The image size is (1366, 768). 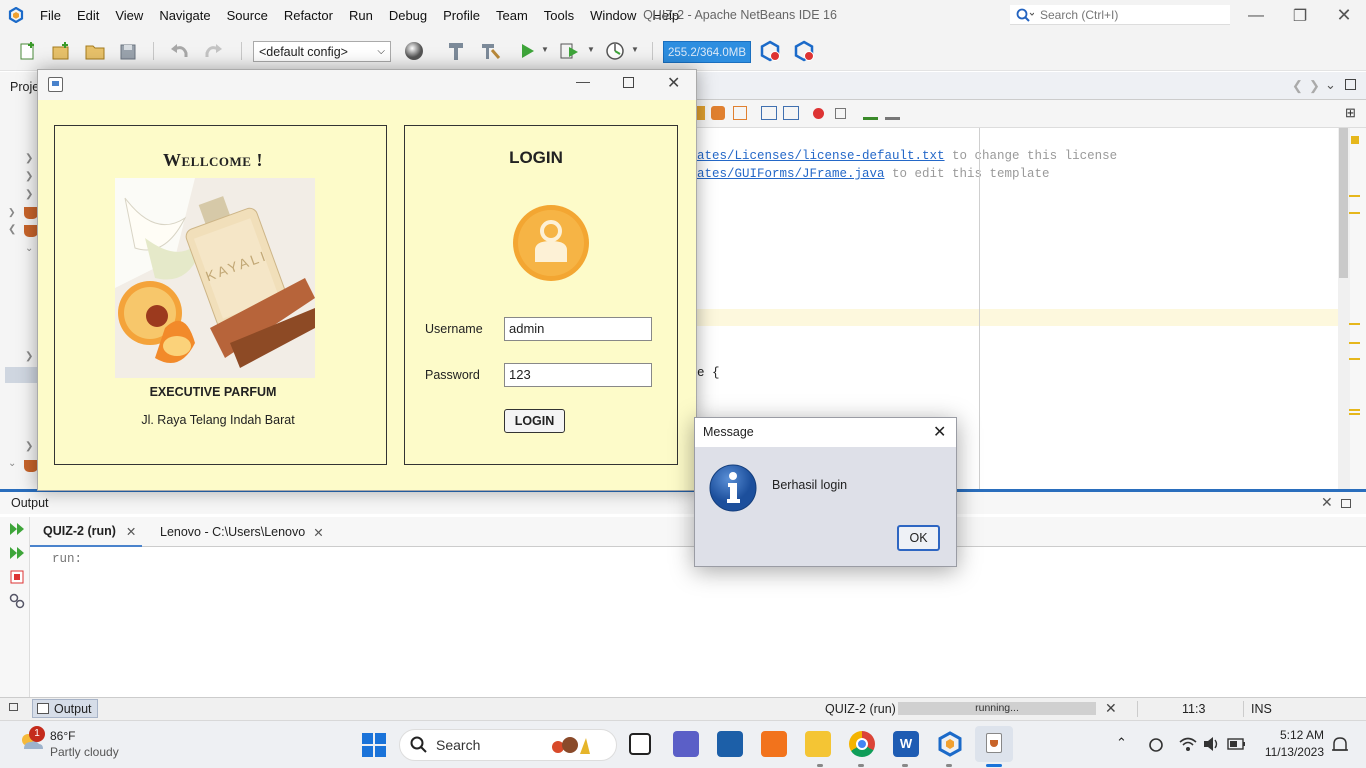 What do you see at coordinates (730, 744) in the screenshot?
I see `store-icon` at bounding box center [730, 744].